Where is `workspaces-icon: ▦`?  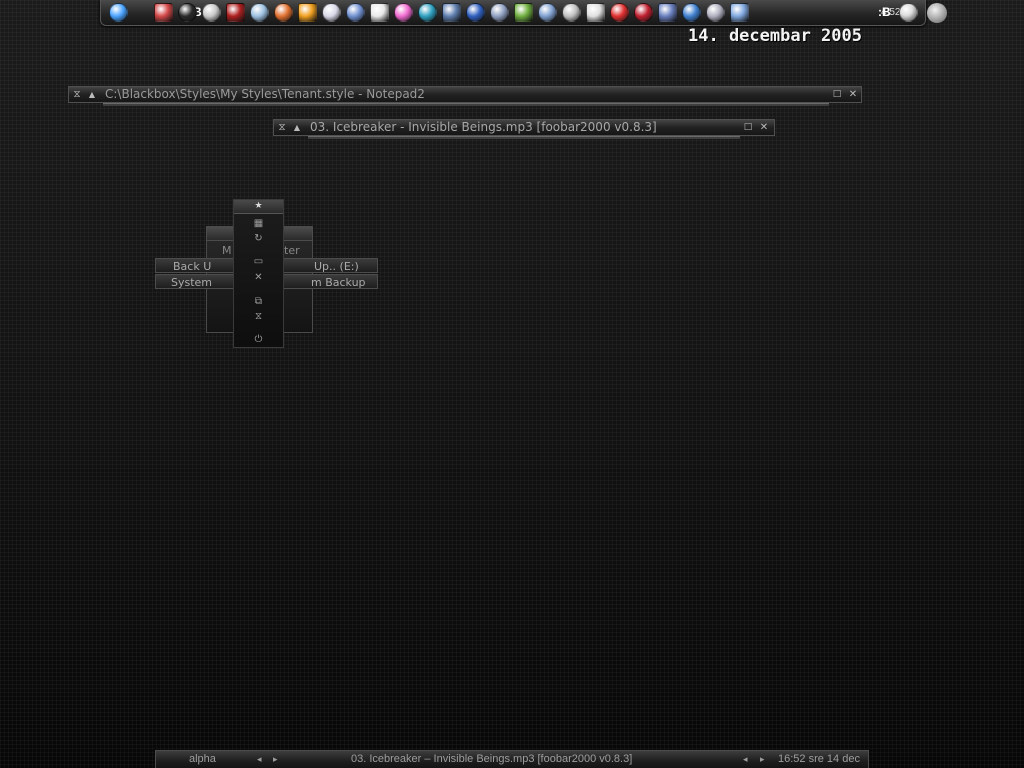
workspaces-icon: ▦ is located at coordinates (258, 224).